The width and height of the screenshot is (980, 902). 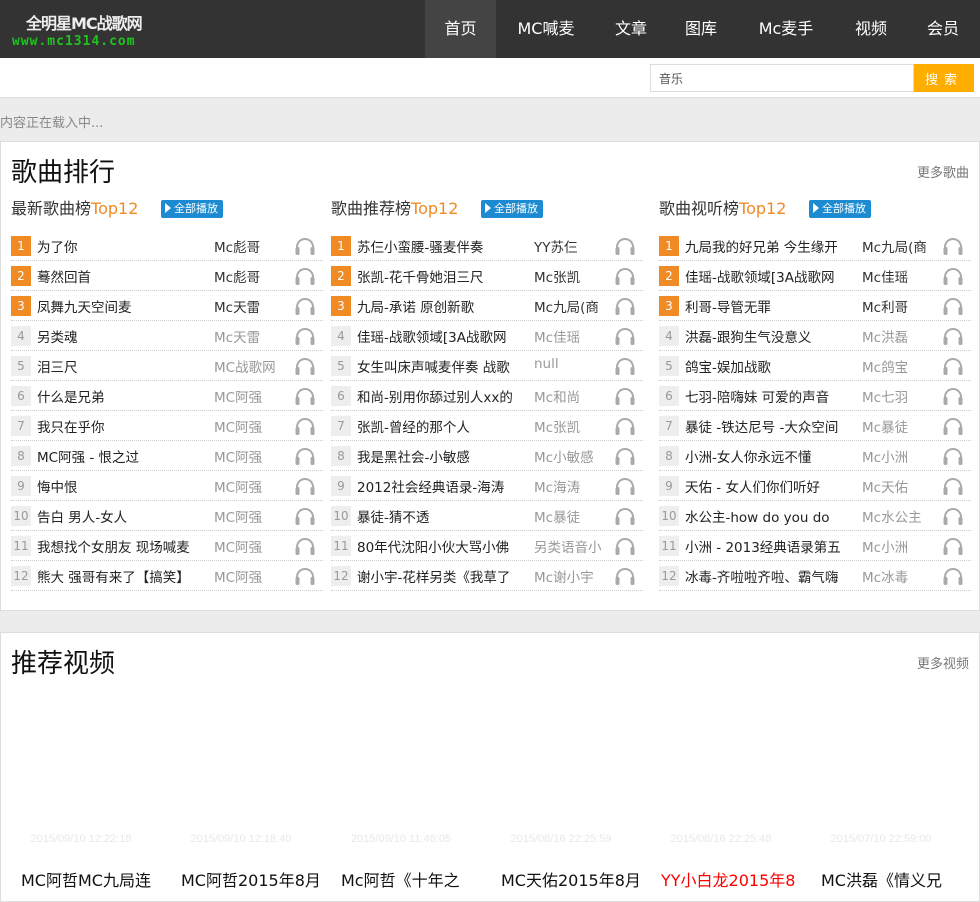 I want to click on song-title-link: 小洲 - 2013经典语录第五, so click(x=771, y=546).